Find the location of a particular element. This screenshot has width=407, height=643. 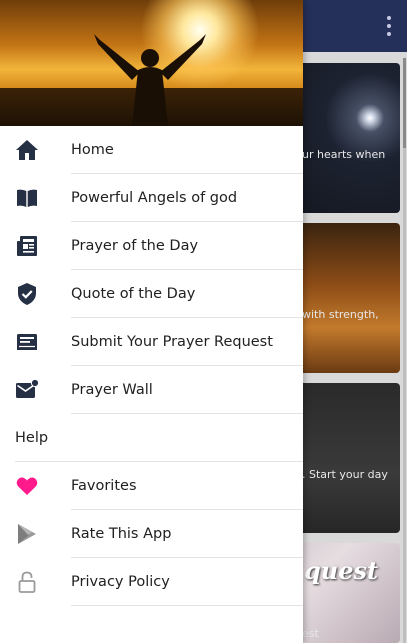

drawer-item-label: Powerful Angels of god is located at coordinates (154, 198).